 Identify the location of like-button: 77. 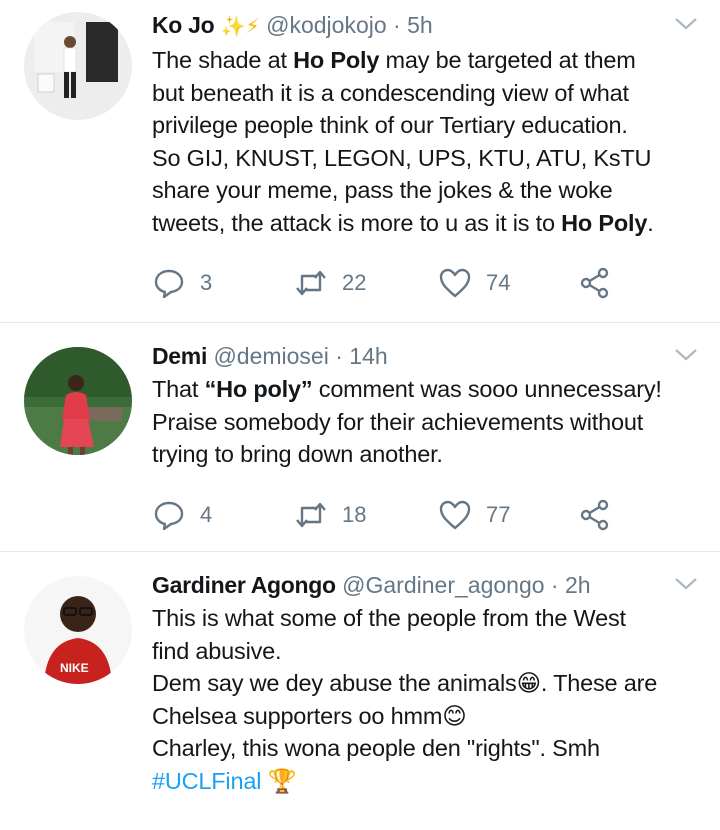
(474, 515).